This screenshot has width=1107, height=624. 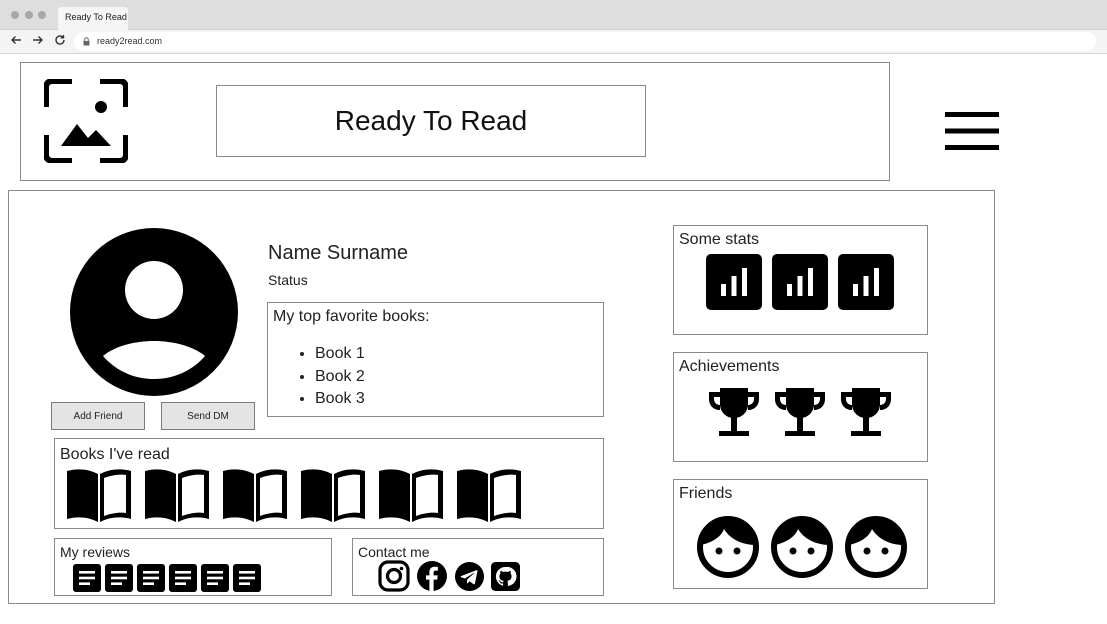 I want to click on books-read-card: Books I've read, so click(x=329, y=483).